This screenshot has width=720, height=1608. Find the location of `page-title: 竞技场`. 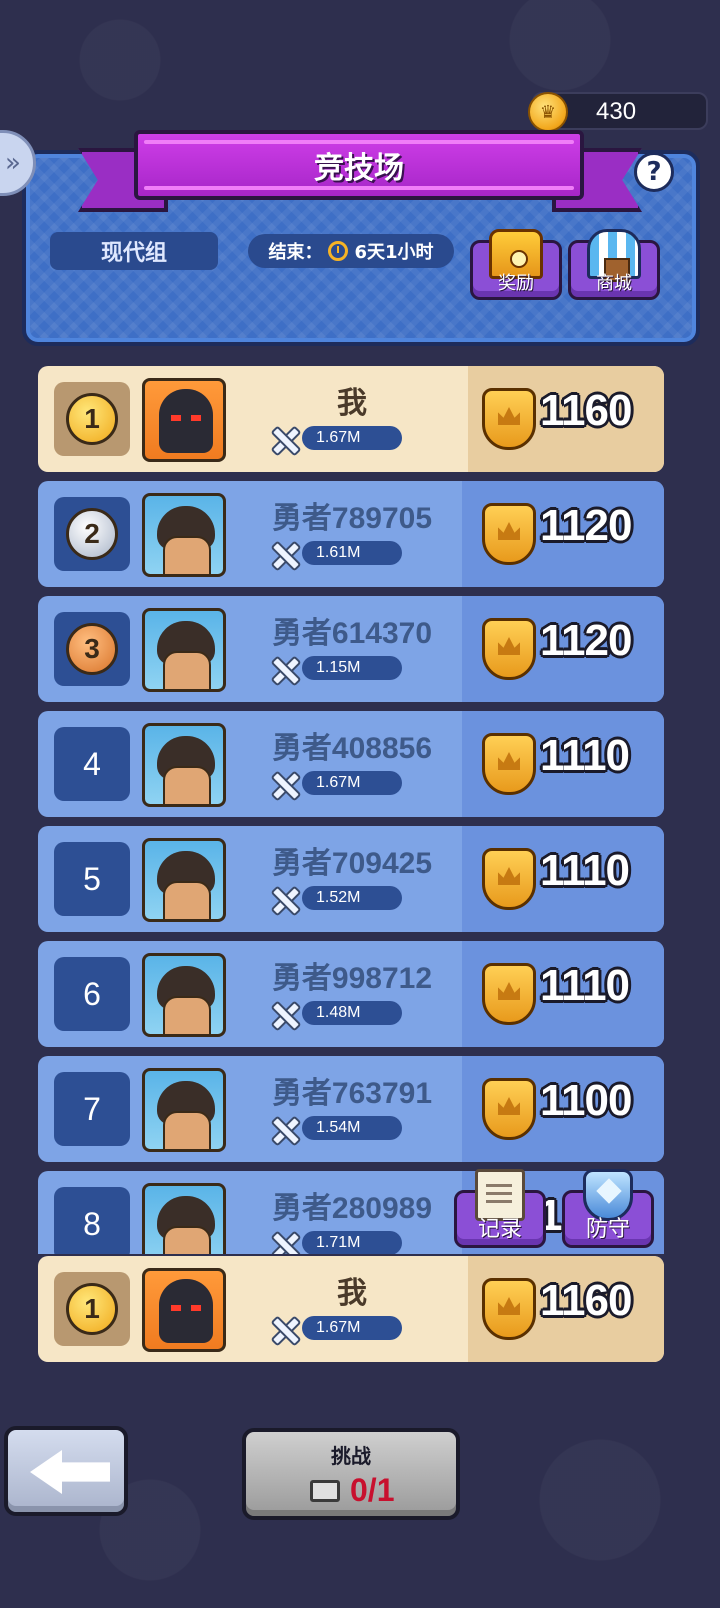

page-title: 竞技场 is located at coordinates (359, 168).